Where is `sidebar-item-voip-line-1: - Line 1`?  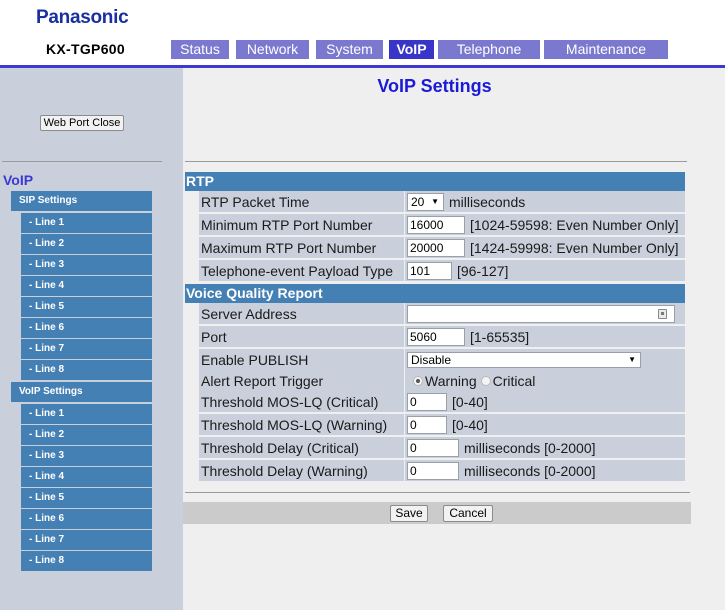 sidebar-item-voip-line-1: - Line 1 is located at coordinates (86, 414).